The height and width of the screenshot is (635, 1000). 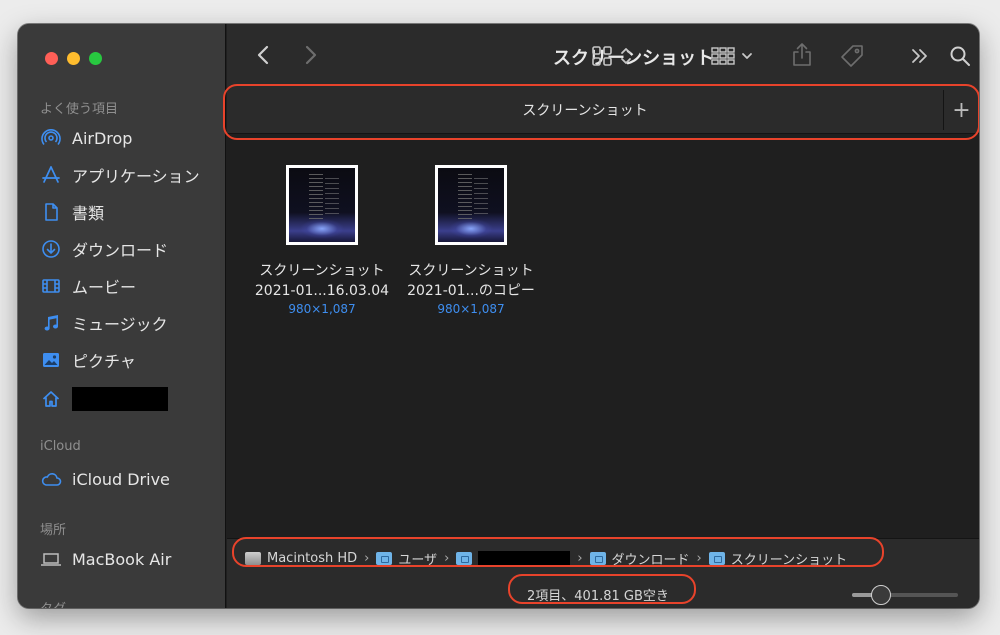 I want to click on path-crumb-users: ユーザ, so click(x=406, y=558).